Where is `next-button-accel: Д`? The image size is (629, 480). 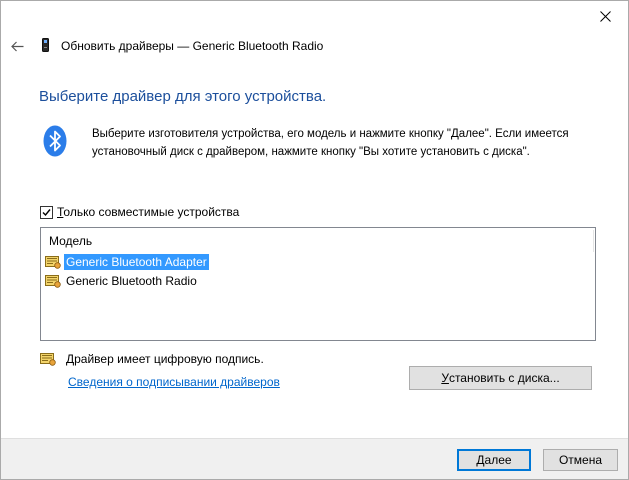
next-button-accel: Д is located at coordinates (480, 460).